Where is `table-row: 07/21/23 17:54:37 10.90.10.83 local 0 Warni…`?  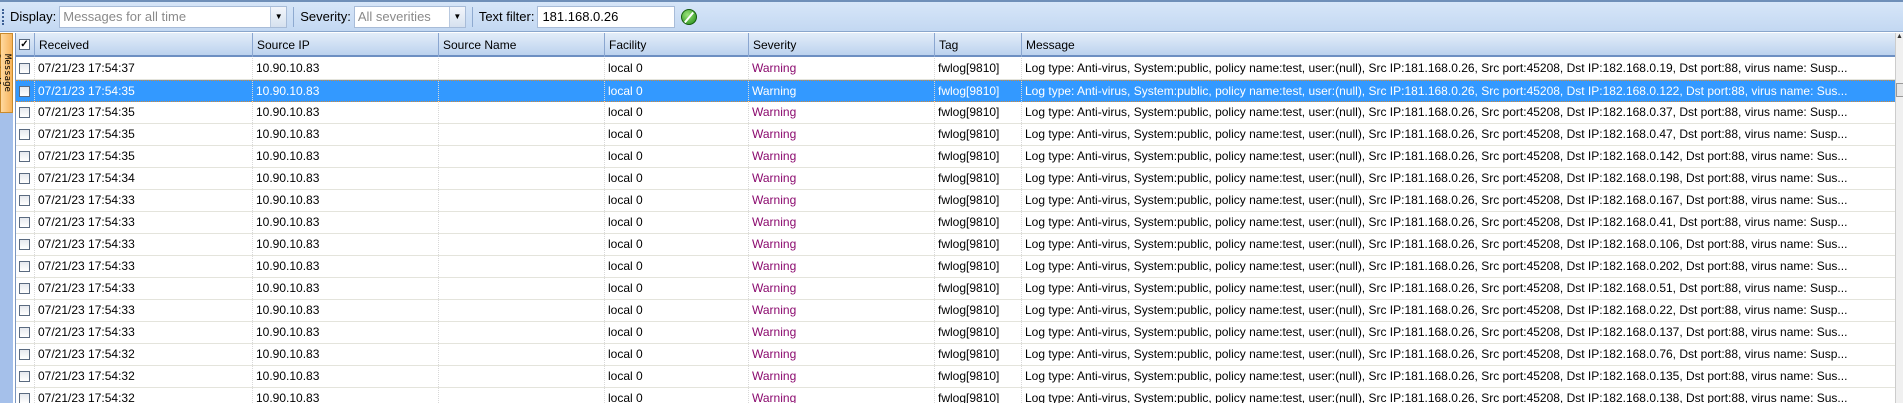 table-row: 07/21/23 17:54:37 10.90.10.83 local 0 Warni… is located at coordinates (955, 69).